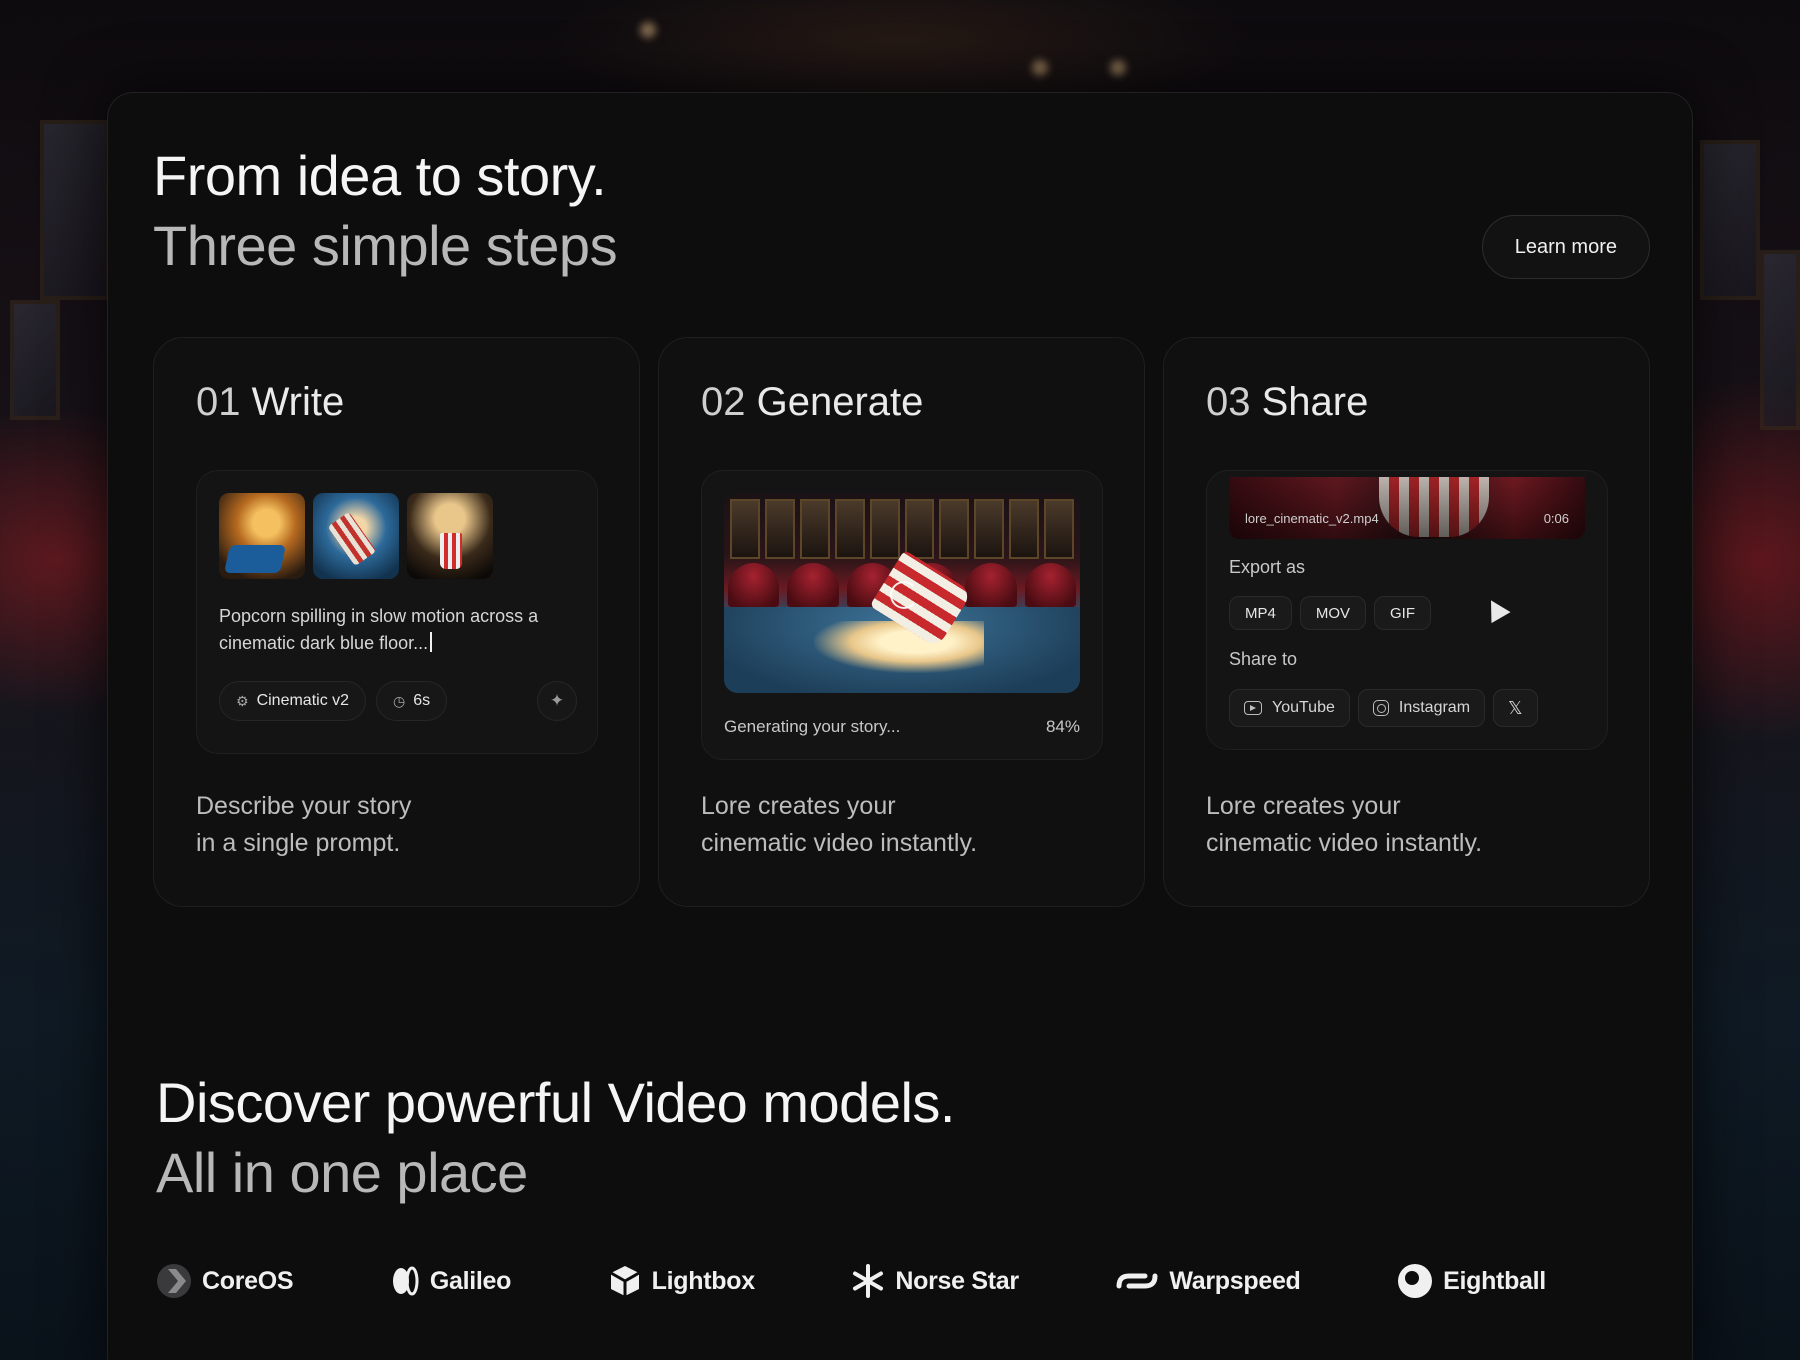 The height and width of the screenshot is (1360, 1800). I want to click on logo-galileo: Galileo, so click(450, 1281).